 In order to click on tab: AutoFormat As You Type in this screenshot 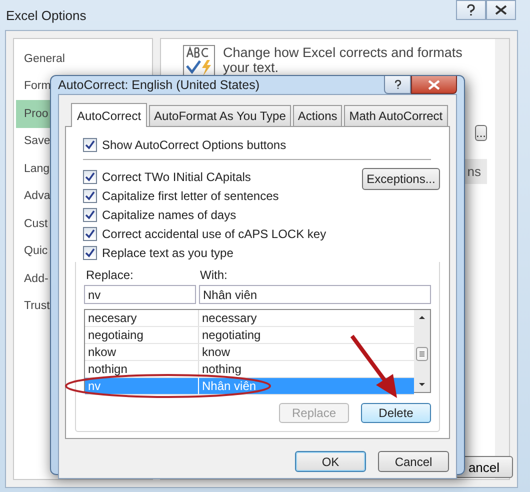, I will do `click(220, 115)`.